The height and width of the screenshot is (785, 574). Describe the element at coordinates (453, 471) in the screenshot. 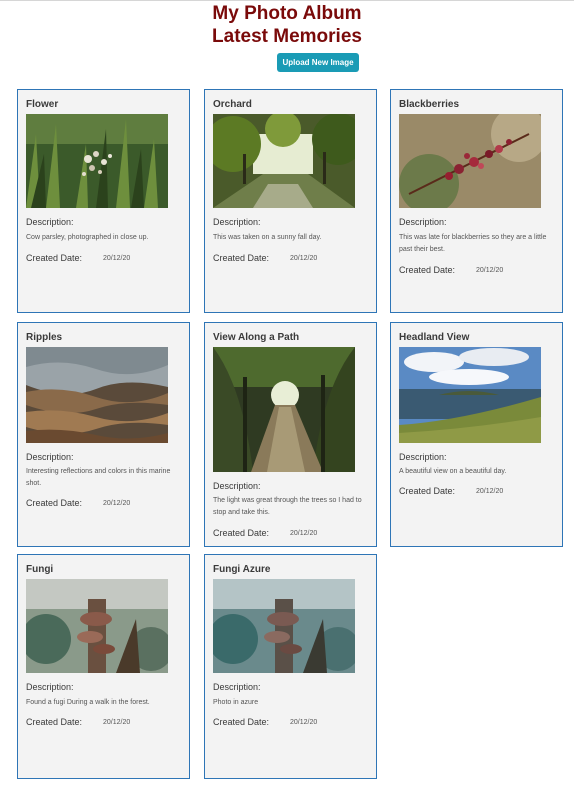

I see `description-text: A beautiful view on a beautiful day.` at that location.